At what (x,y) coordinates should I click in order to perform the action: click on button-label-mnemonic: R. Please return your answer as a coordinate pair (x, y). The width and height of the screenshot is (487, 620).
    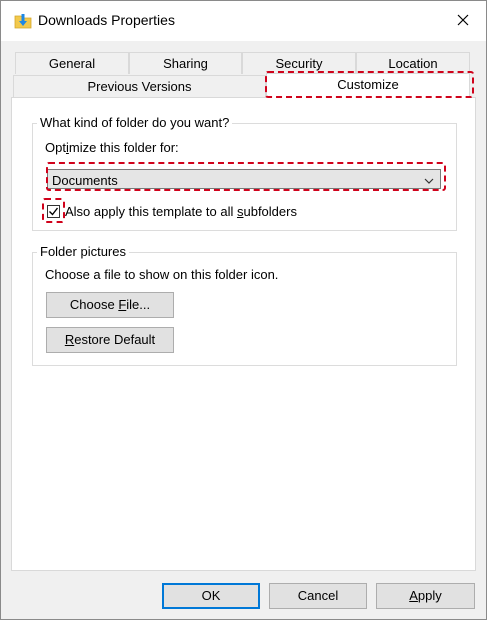
    Looking at the image, I should click on (69, 339).